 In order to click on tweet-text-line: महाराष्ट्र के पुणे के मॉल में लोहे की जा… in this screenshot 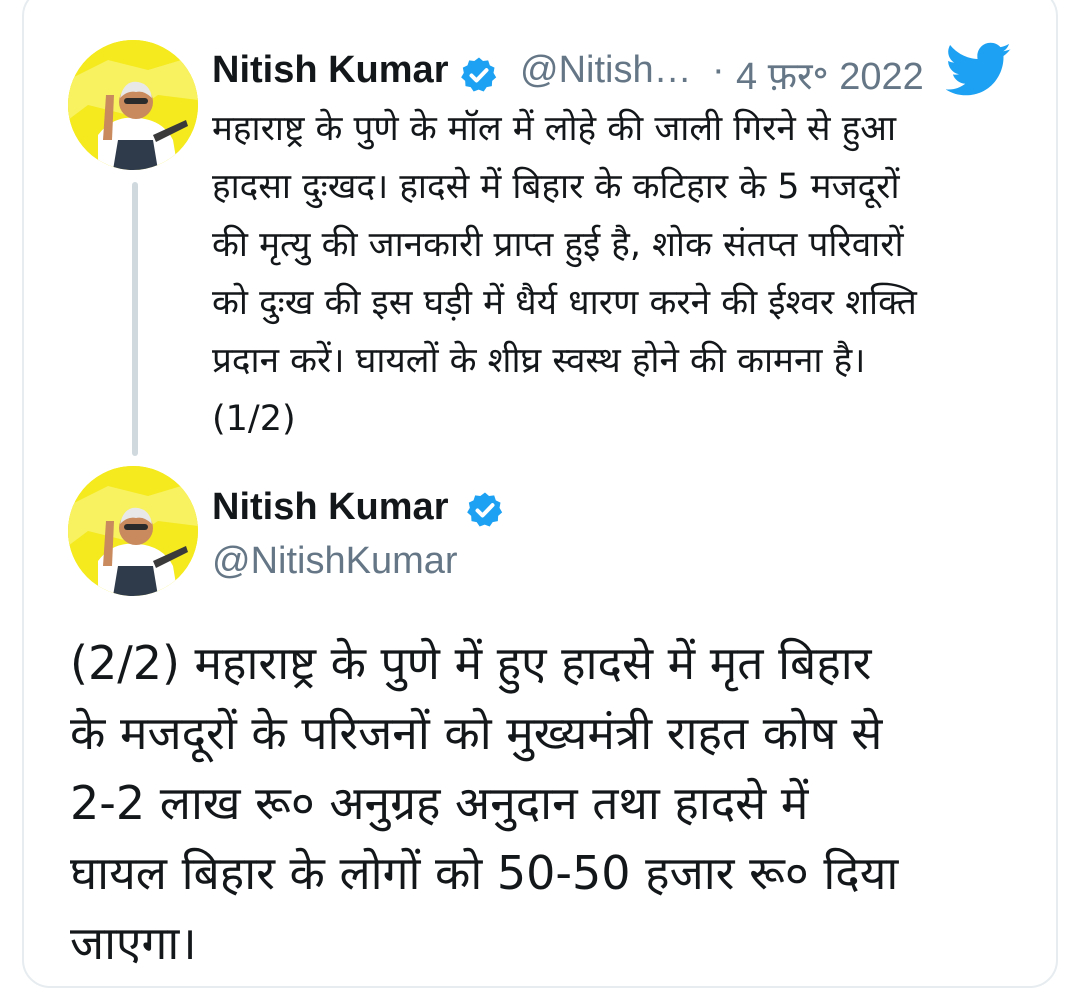, I will do `click(554, 129)`.